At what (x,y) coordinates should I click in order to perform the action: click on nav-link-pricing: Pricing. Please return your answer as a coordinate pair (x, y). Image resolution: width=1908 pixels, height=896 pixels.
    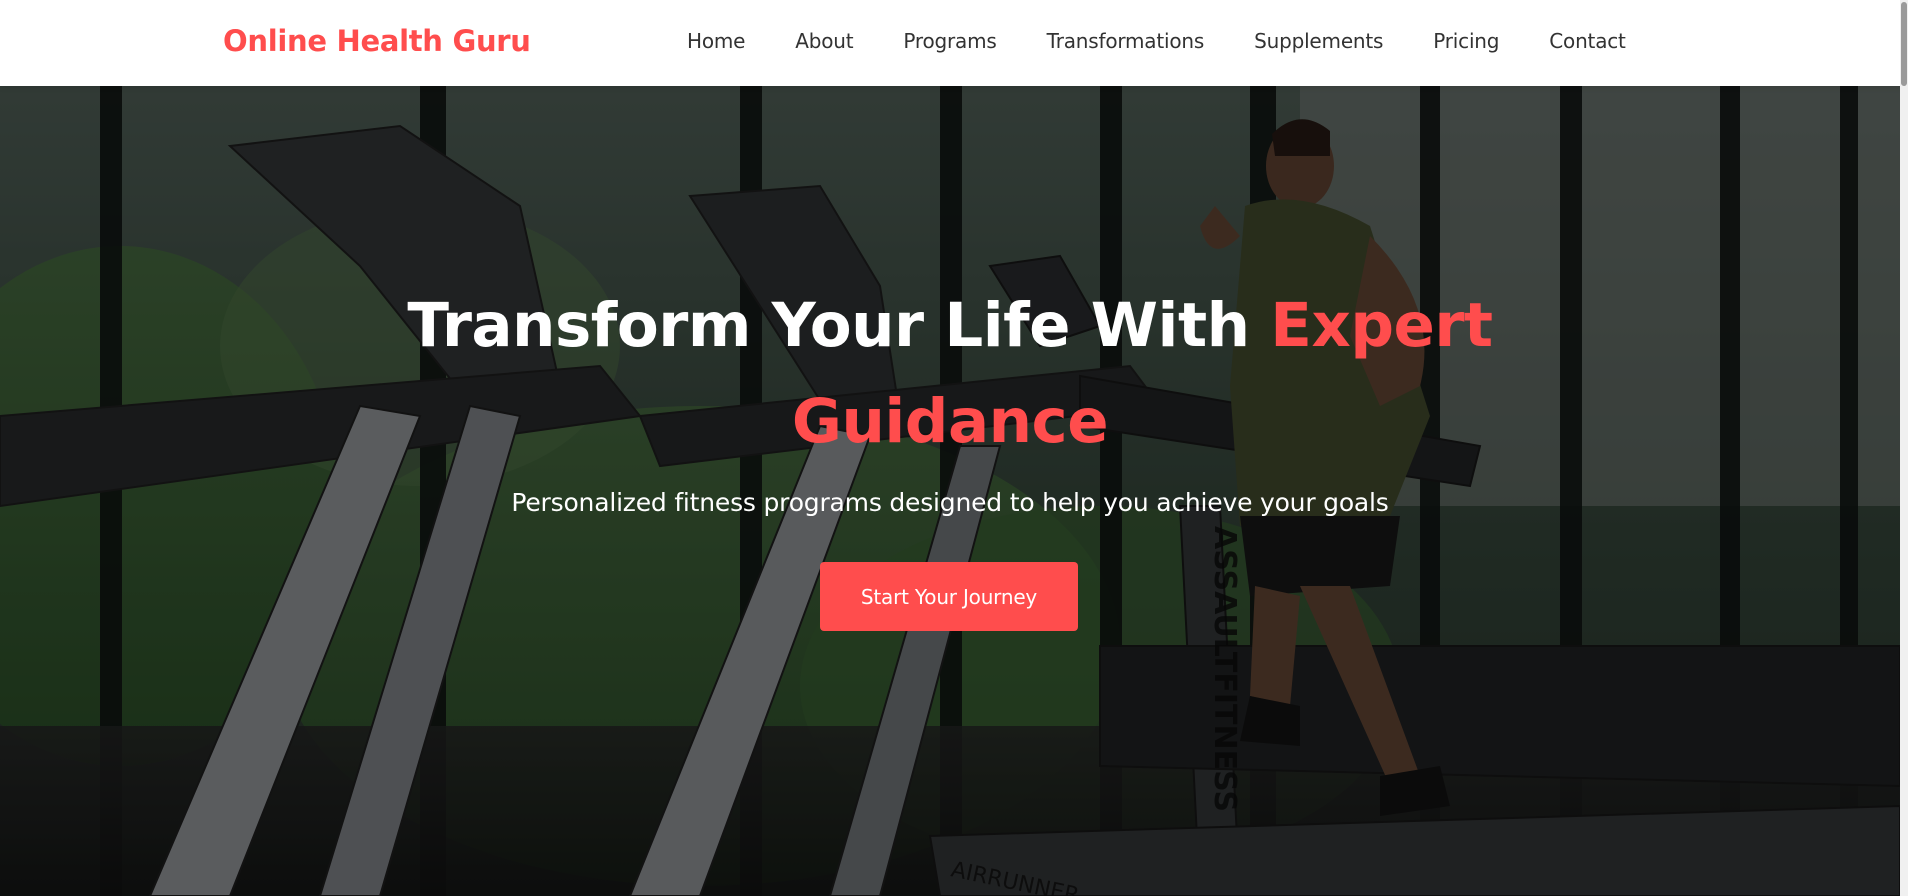
    Looking at the image, I should click on (1466, 41).